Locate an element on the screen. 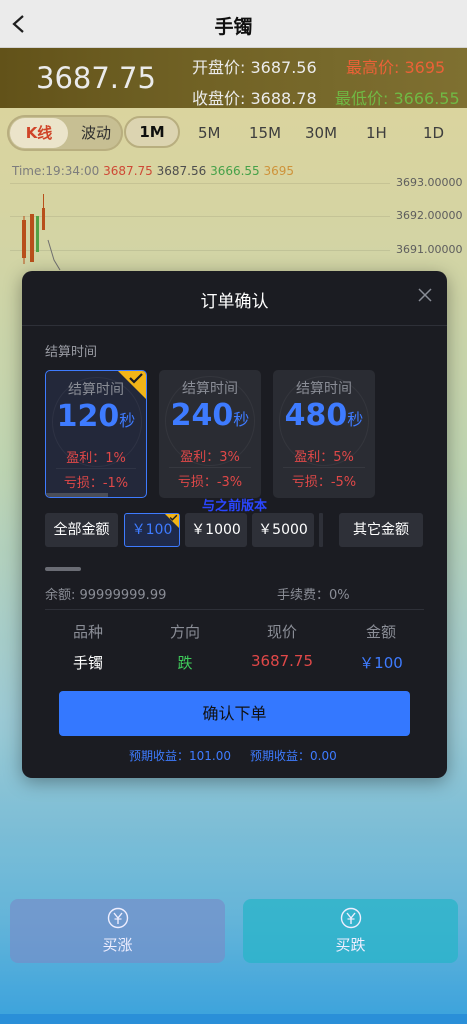  expected-profit-alt: 预期收益：0.00 is located at coordinates (293, 756).